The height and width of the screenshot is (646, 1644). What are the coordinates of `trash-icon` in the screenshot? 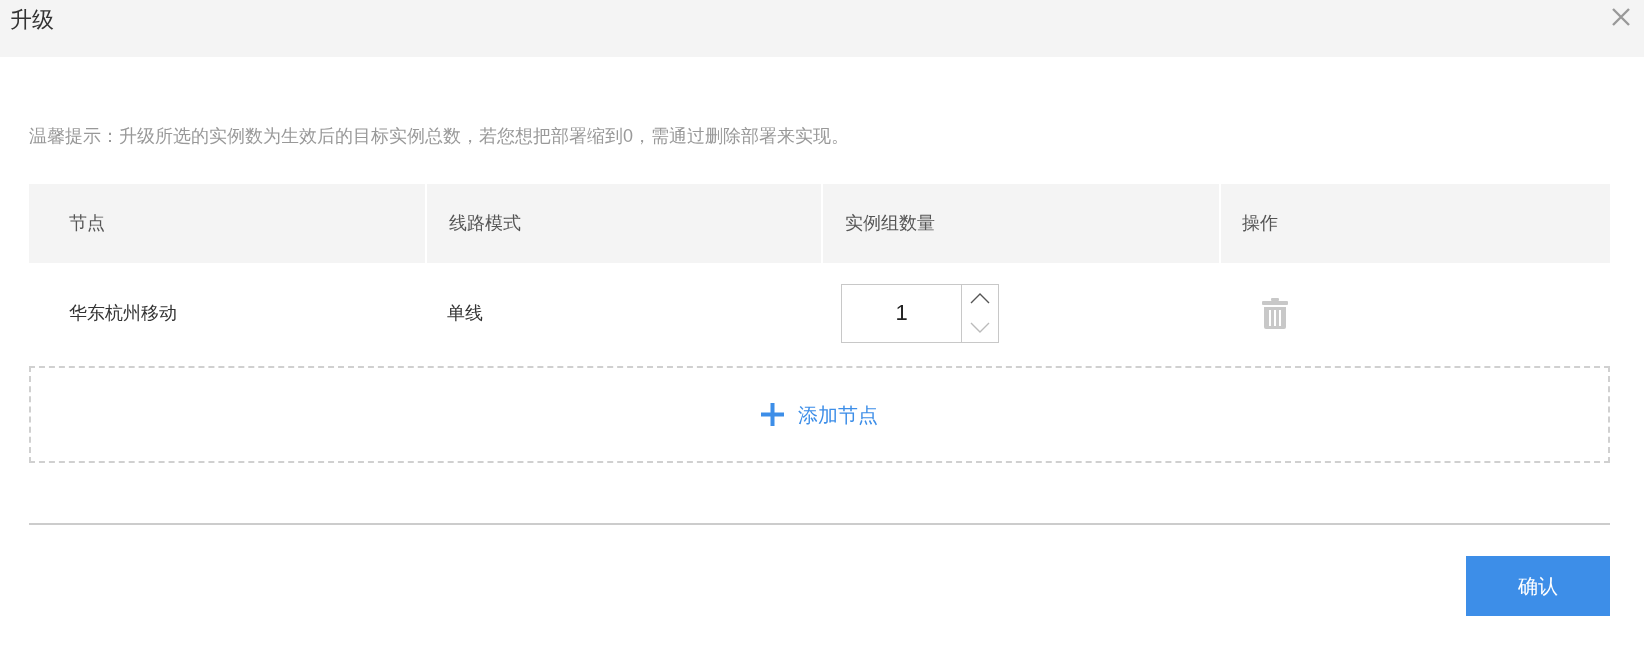 It's located at (1275, 313).